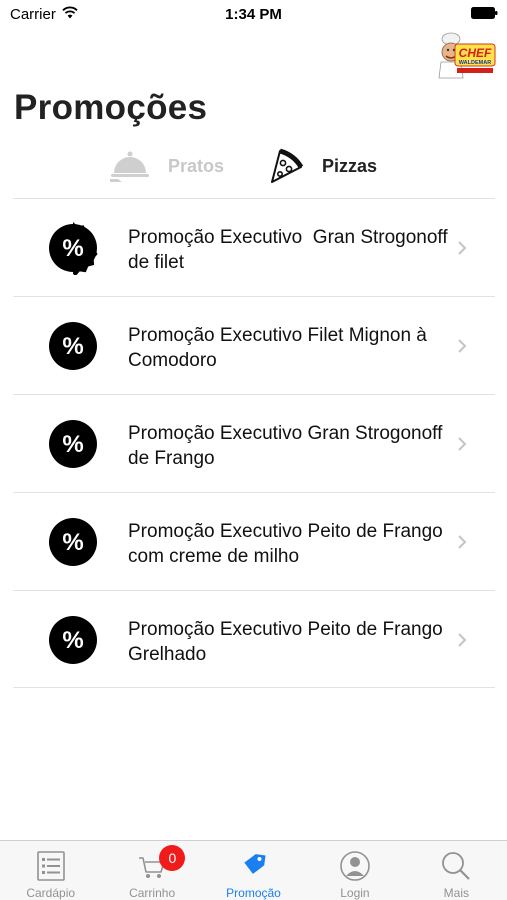  What do you see at coordinates (287, 165) in the screenshot?
I see `pizza-slice-icon` at bounding box center [287, 165].